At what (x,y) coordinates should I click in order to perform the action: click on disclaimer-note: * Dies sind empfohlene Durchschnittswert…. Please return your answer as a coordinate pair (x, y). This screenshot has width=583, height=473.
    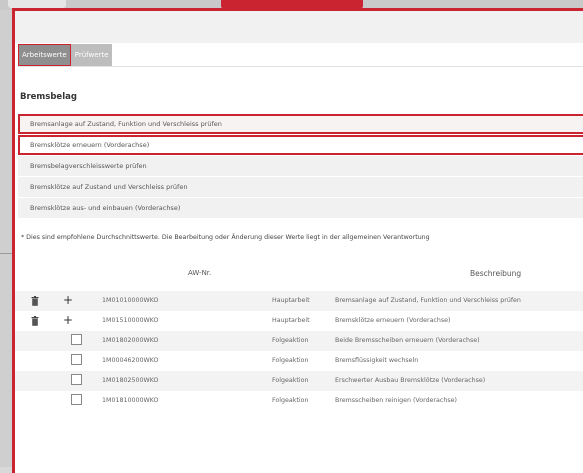
    Looking at the image, I should click on (225, 237).